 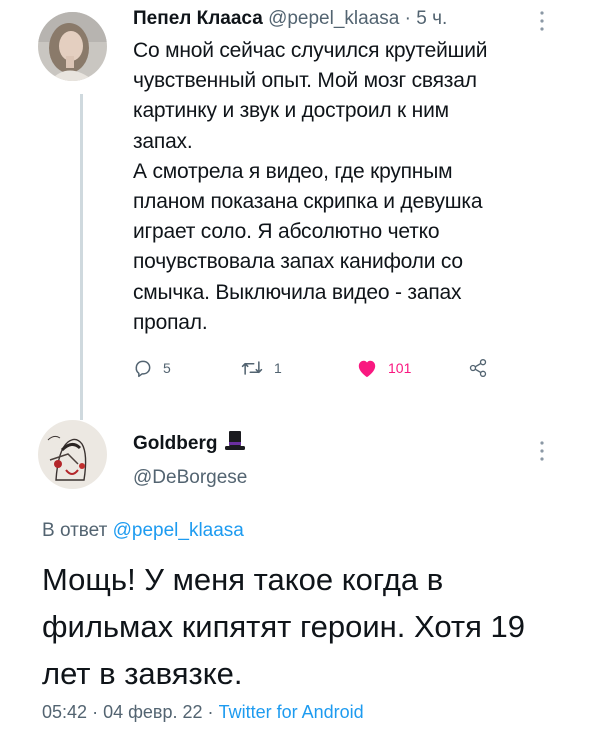 I want to click on retweet-action: 1, so click(x=261, y=368).